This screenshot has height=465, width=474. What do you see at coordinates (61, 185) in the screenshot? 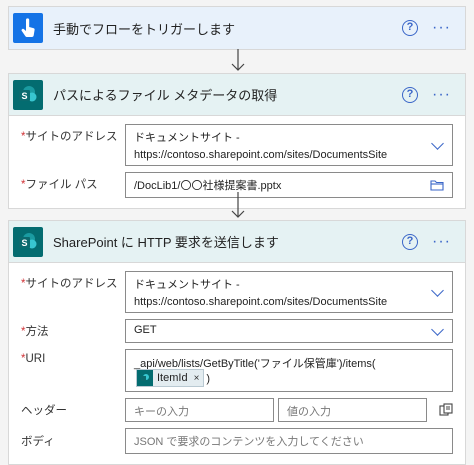
I see `file-path-label-text: ファイル パス` at bounding box center [61, 185].